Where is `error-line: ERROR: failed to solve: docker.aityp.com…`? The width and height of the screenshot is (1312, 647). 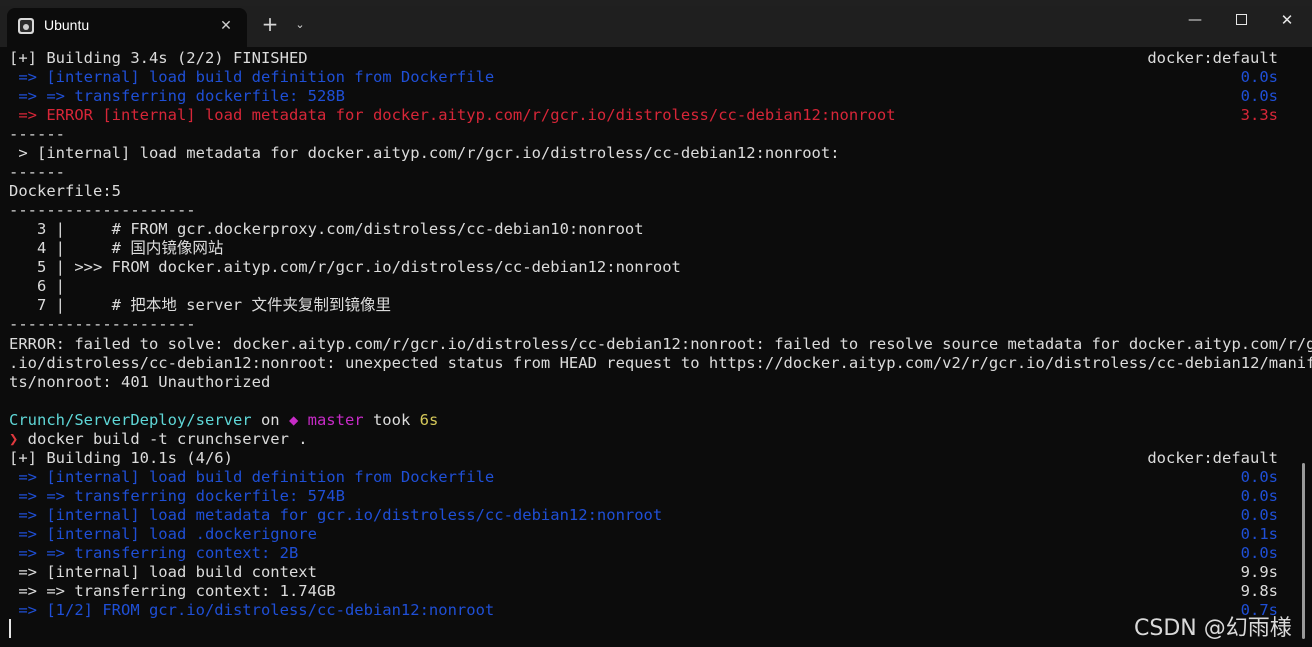
error-line: ERROR: failed to solve: docker.aityp.com… is located at coordinates (660, 344).